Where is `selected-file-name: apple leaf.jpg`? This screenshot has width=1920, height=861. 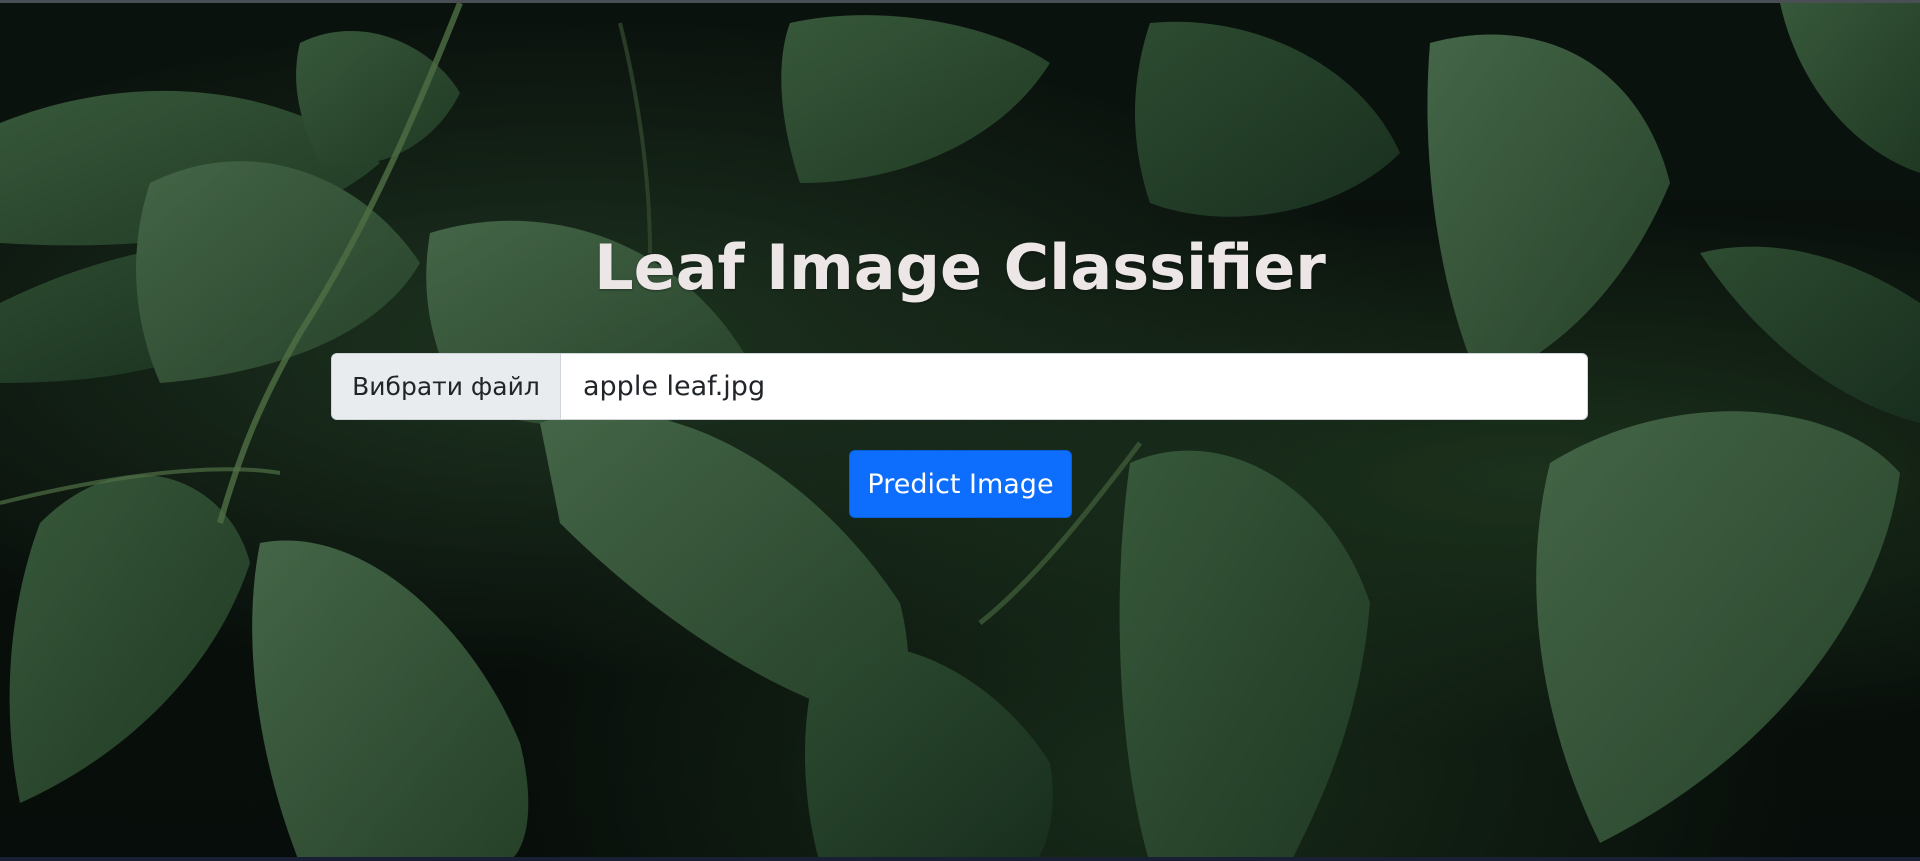
selected-file-name: apple leaf.jpg is located at coordinates (674, 386).